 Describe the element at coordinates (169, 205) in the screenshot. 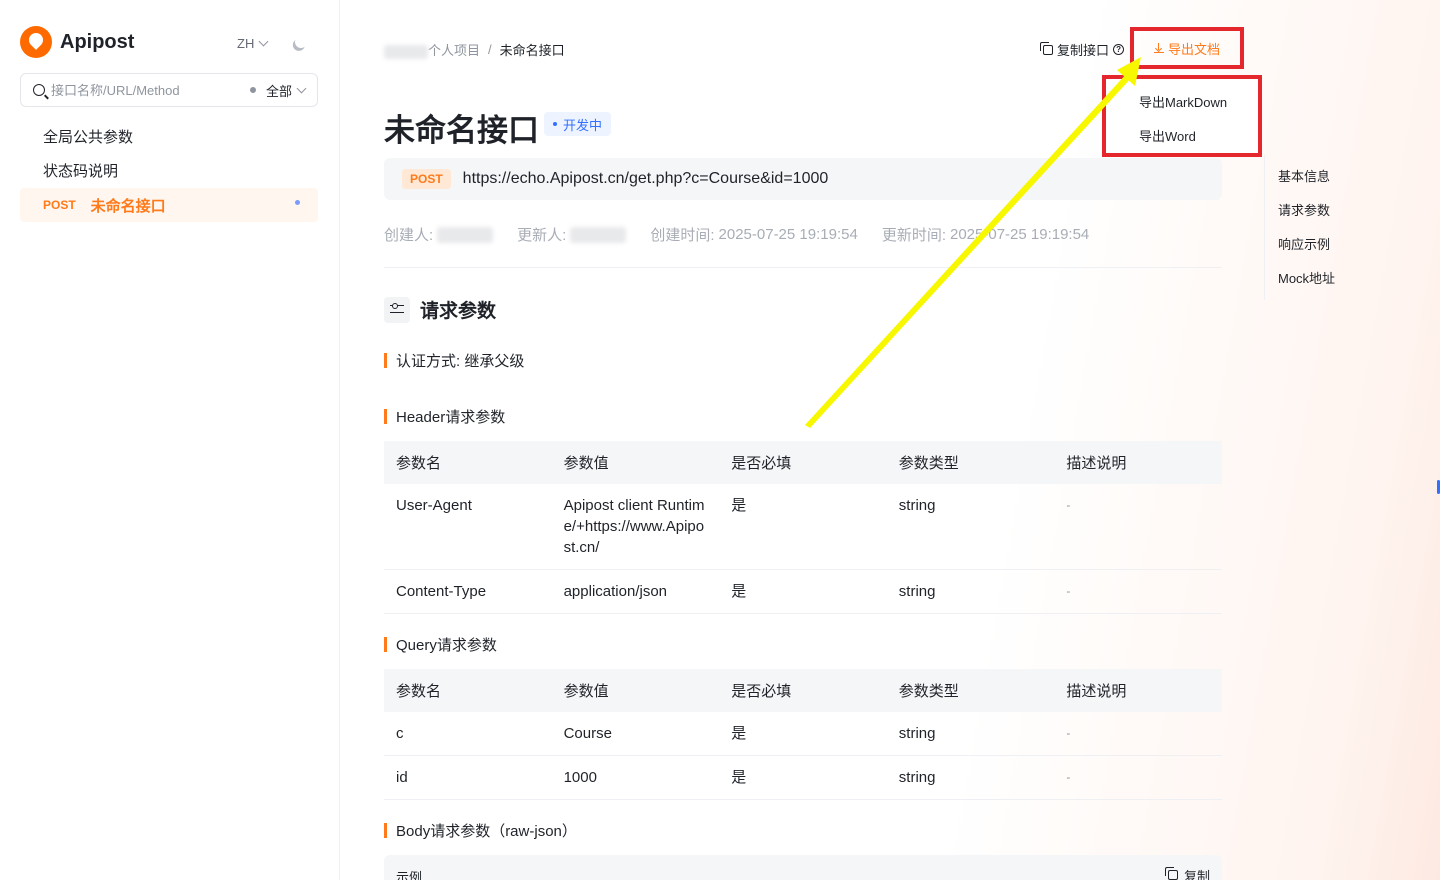

I see `tree-item-active-api: POST 未命名接口` at that location.